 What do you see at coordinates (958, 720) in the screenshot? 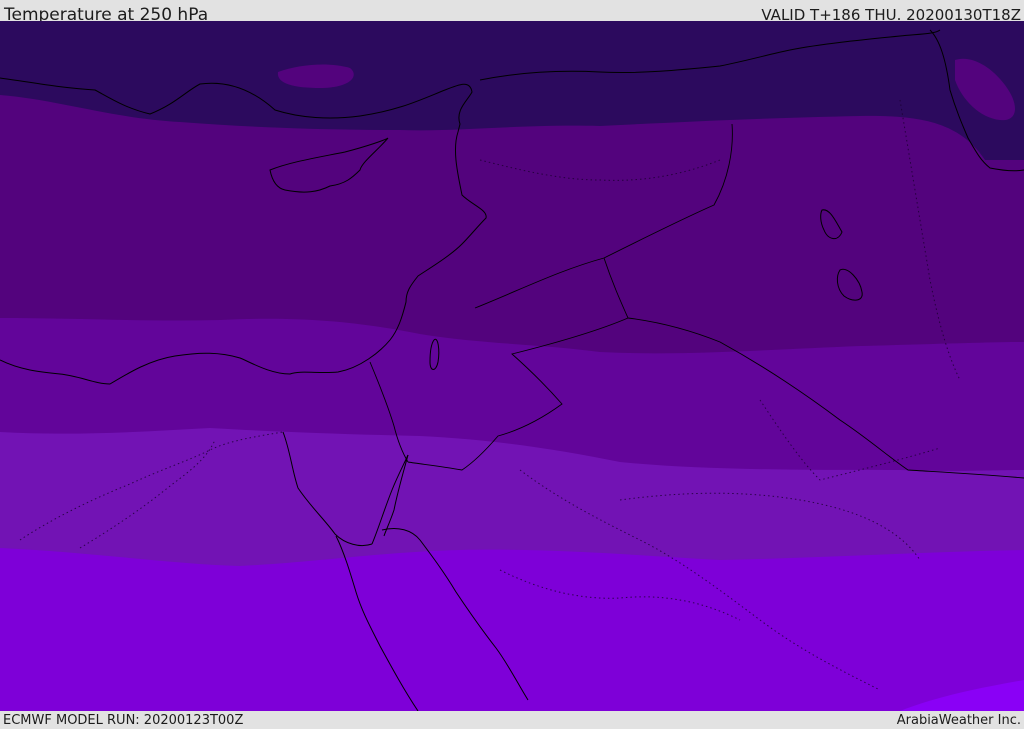
I see `credit-text: ArabiaWeather Inc.` at bounding box center [958, 720].